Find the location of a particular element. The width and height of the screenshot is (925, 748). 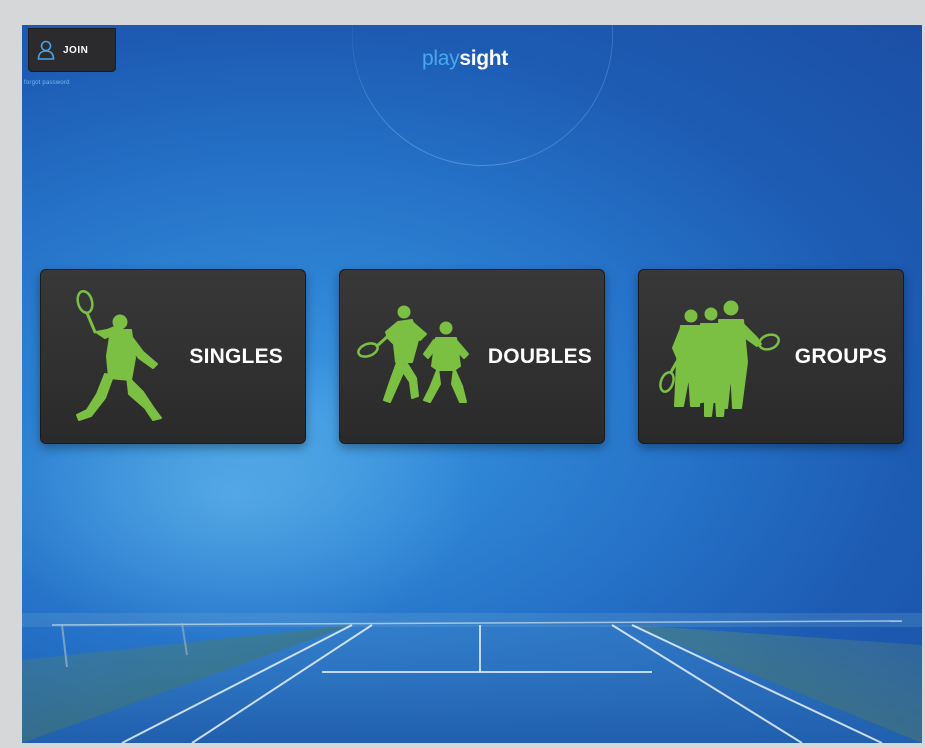

join-button: JOIN is located at coordinates (72, 50).